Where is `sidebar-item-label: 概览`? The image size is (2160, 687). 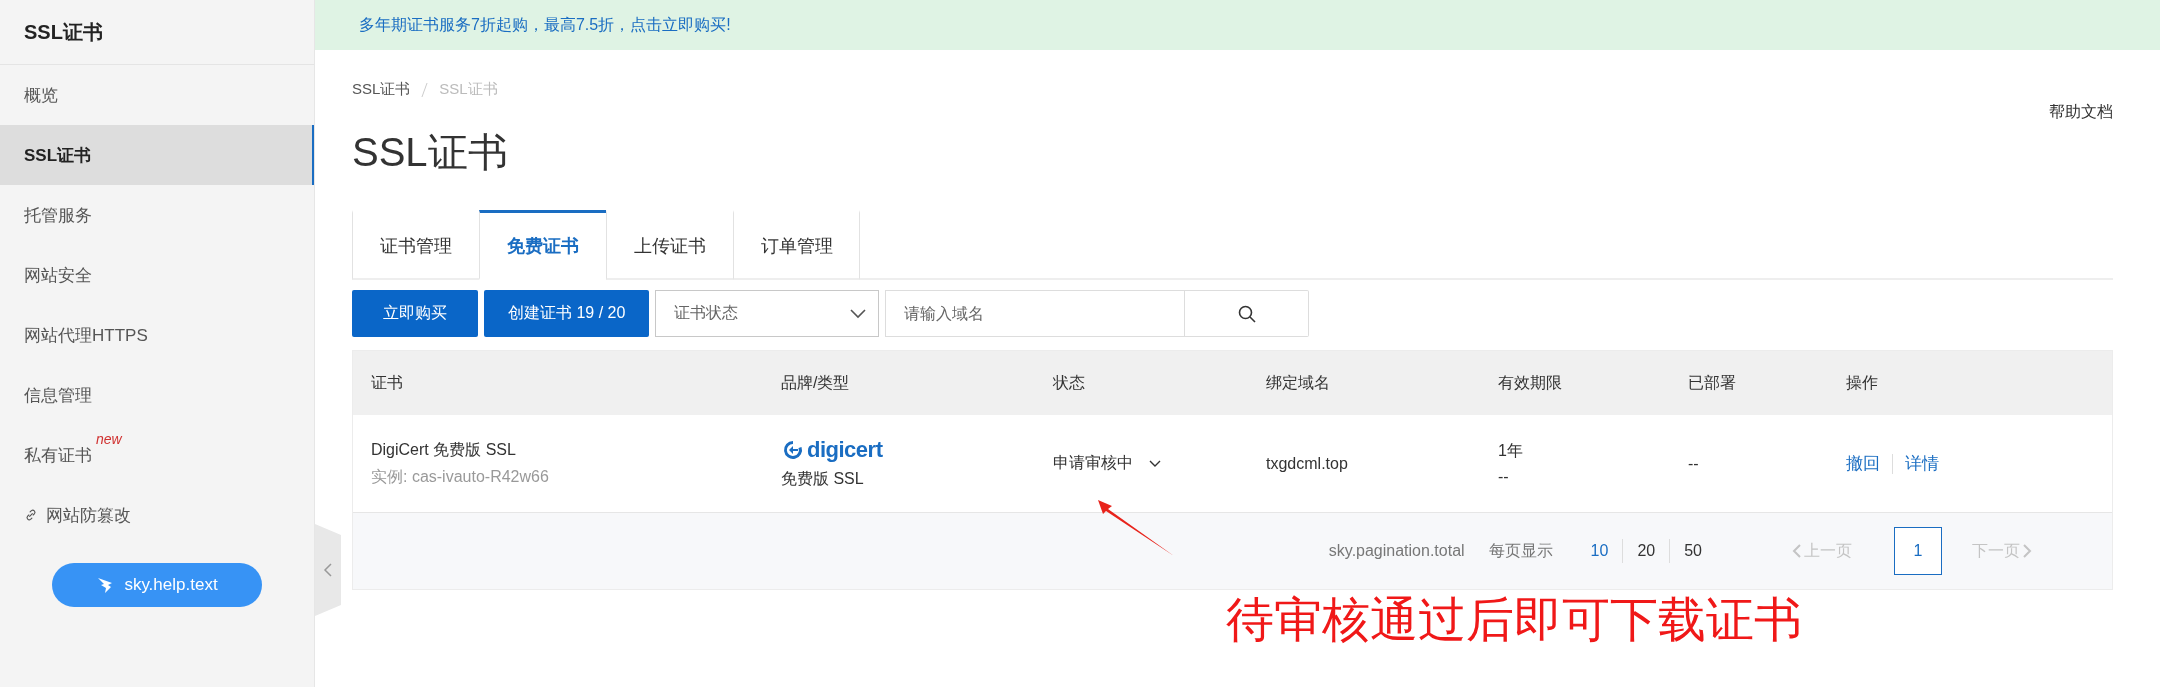
sidebar-item-label: 概览 is located at coordinates (41, 95).